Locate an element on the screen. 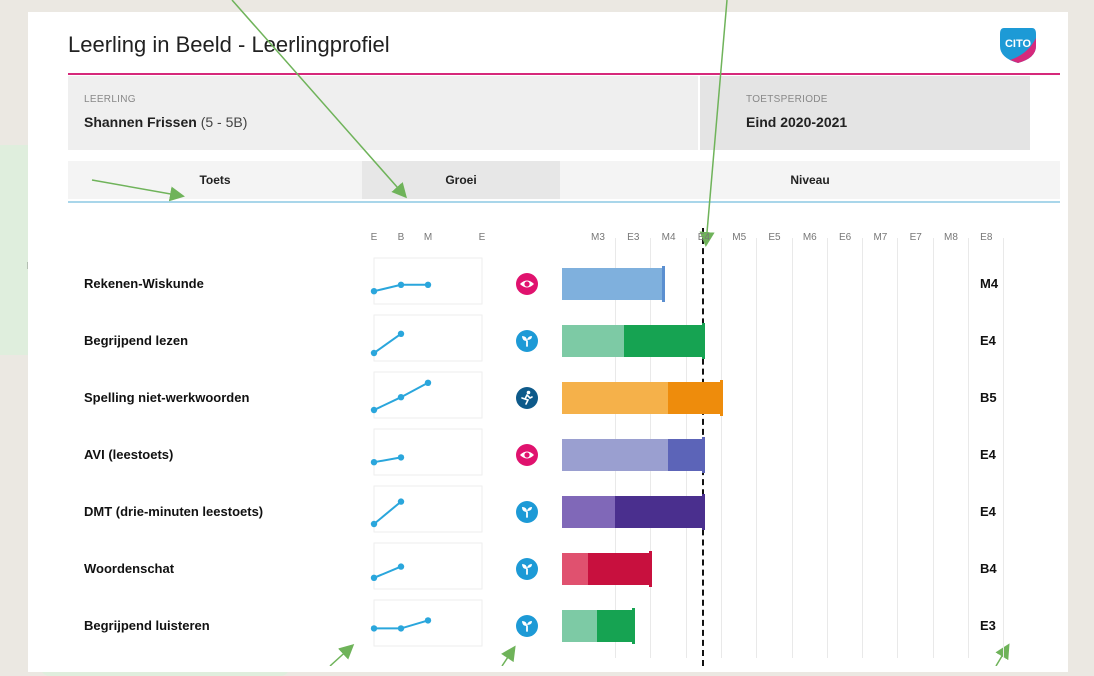 The width and height of the screenshot is (1094, 676). level-code: B5 is located at coordinates (988, 397).